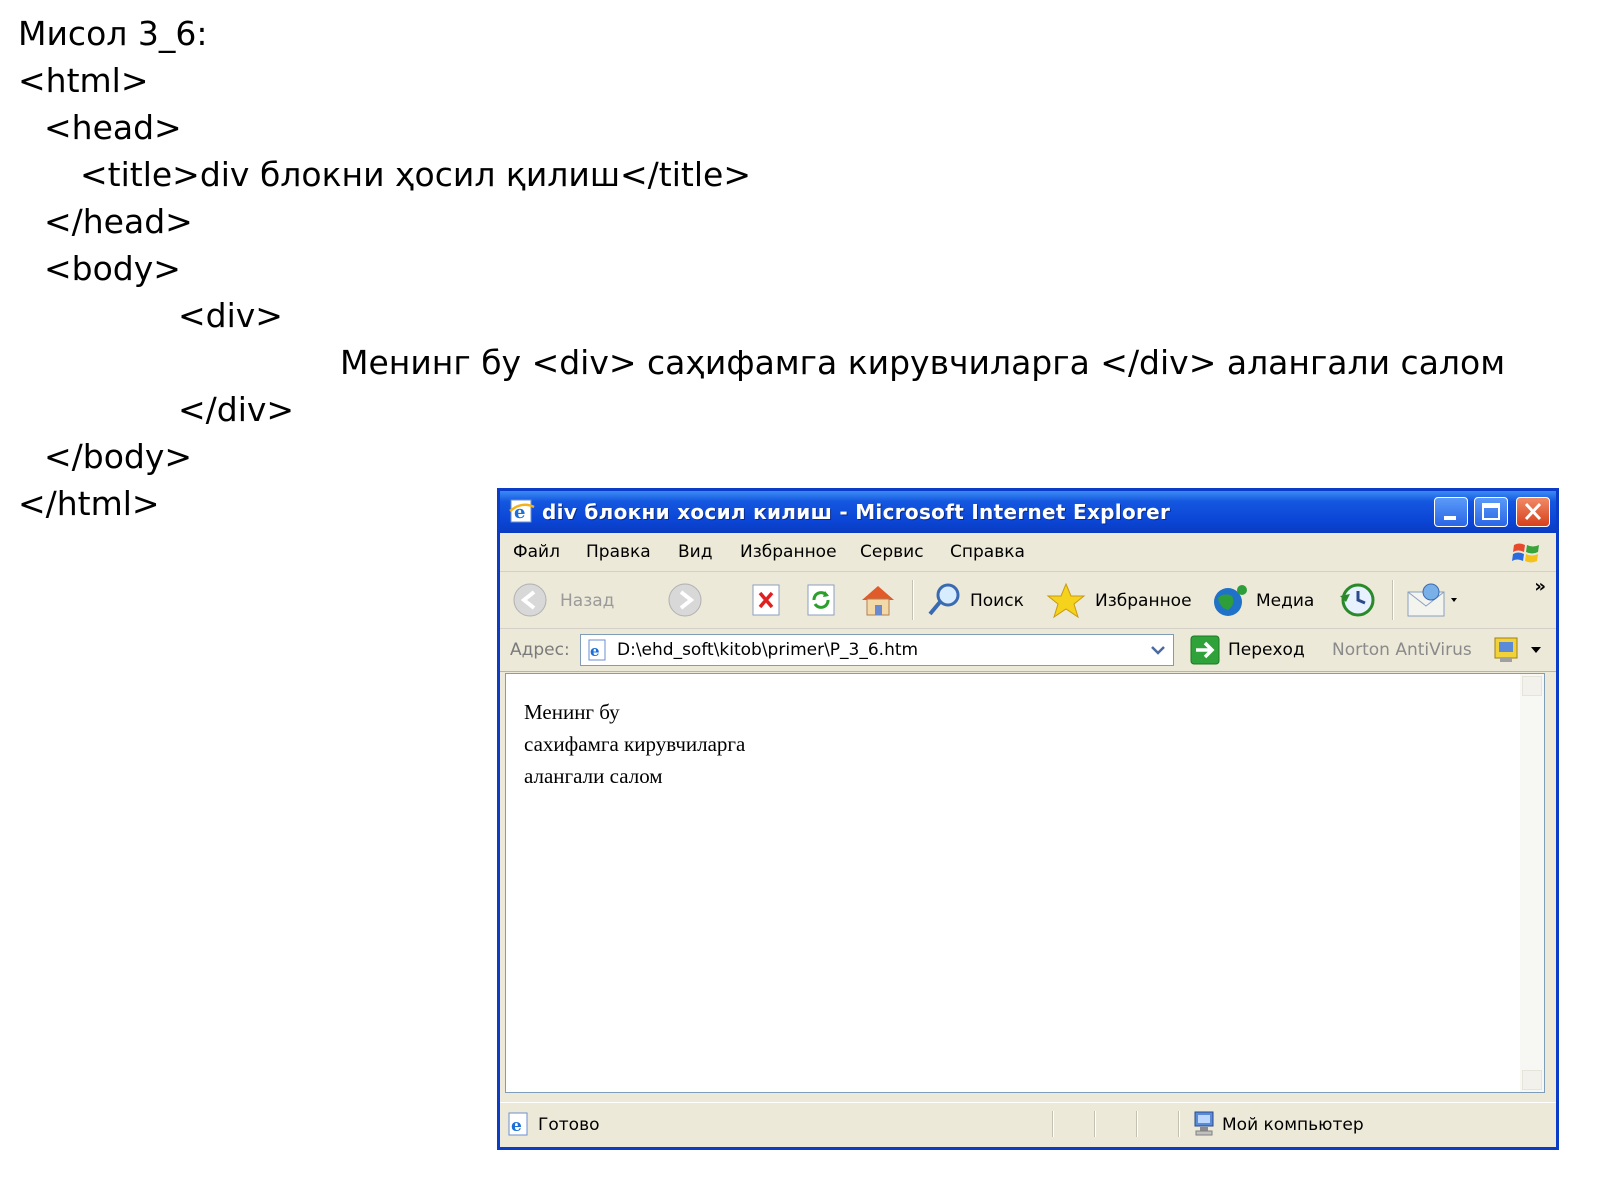 Image resolution: width=1600 pixels, height=1200 pixels. I want to click on stop-icon, so click(766, 600).